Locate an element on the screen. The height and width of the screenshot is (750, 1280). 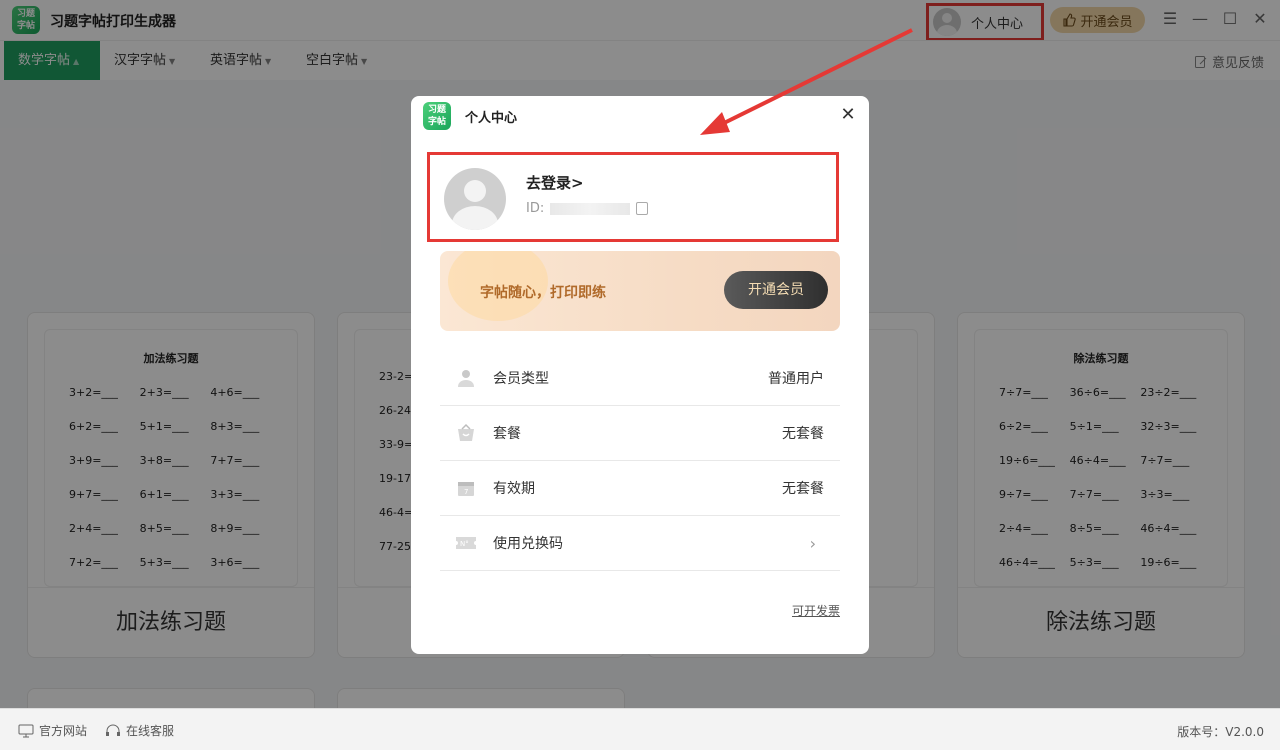
dialog-logo-icon: 习题 字帖 is located at coordinates (437, 116).